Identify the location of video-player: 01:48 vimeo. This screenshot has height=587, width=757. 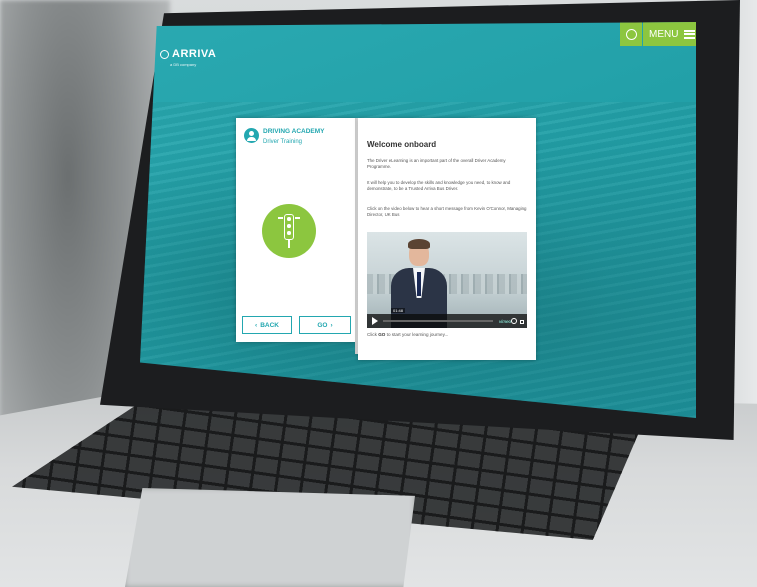
(447, 280).